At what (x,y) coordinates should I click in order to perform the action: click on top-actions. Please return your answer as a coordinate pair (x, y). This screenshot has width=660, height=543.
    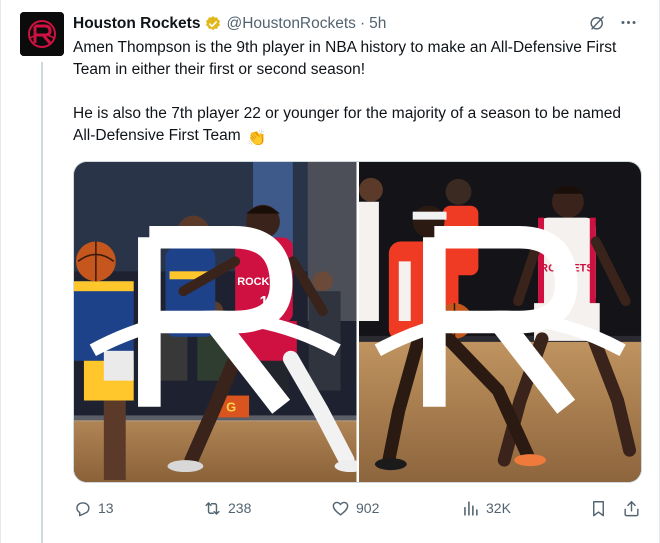
    Looking at the image, I should click on (613, 22).